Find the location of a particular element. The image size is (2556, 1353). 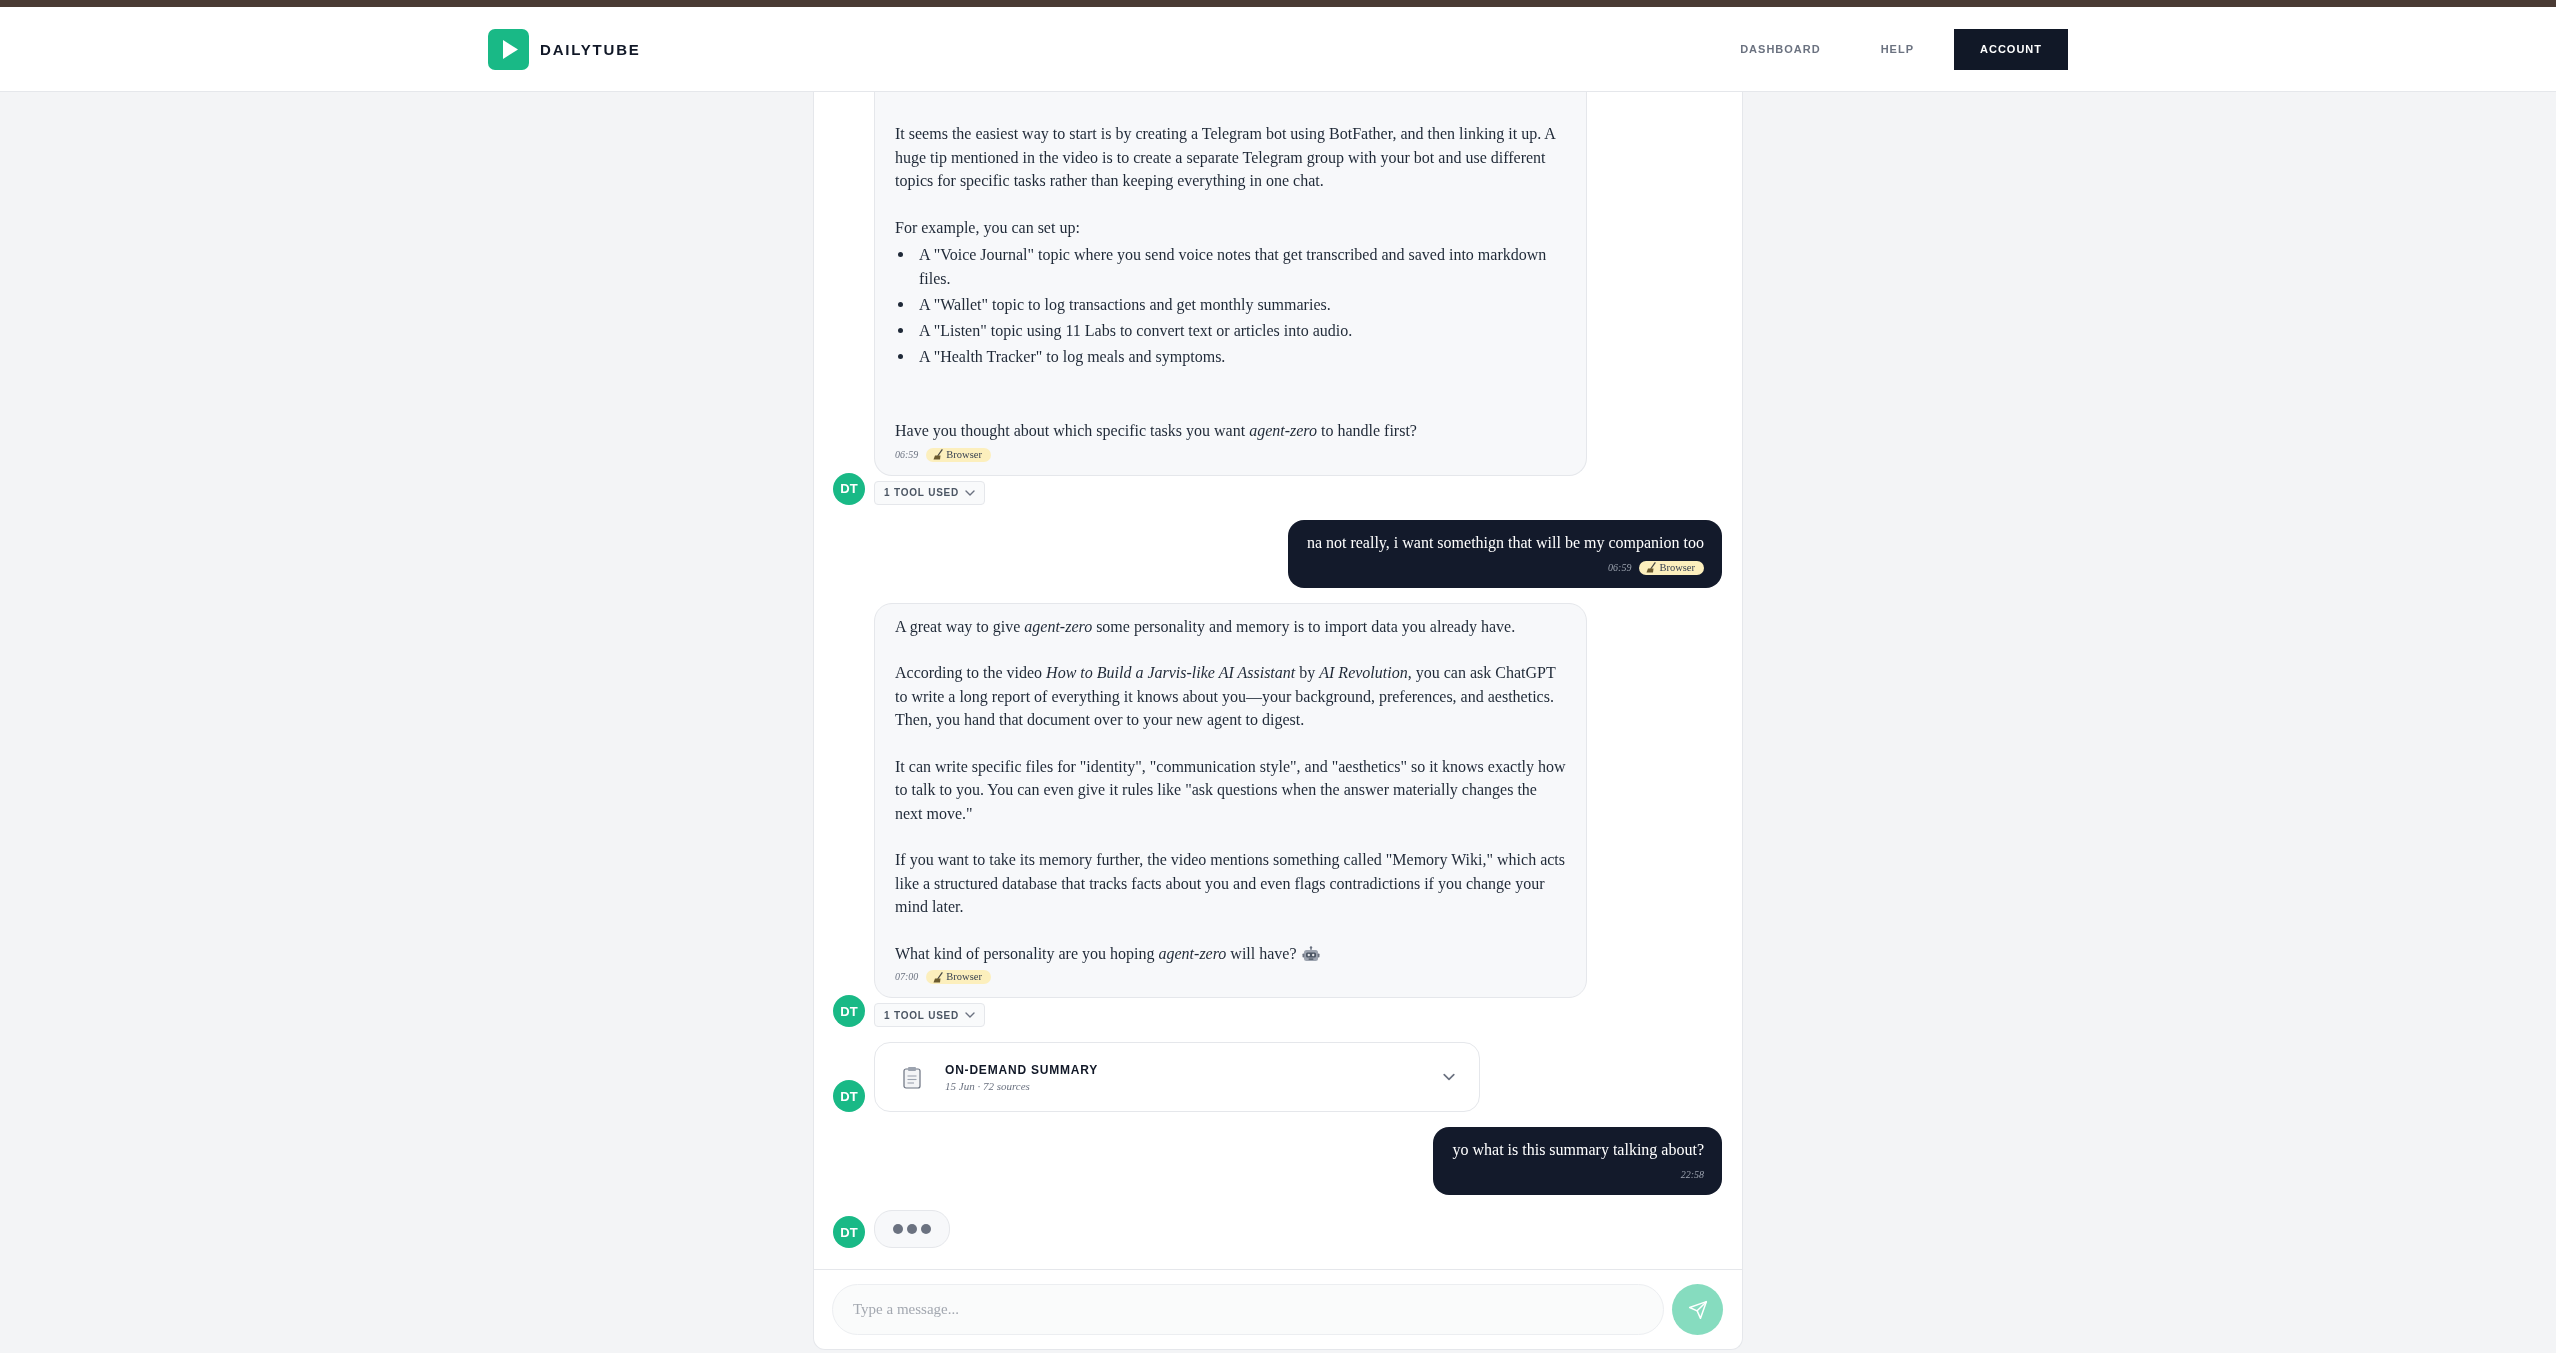

nav-link: HELP is located at coordinates (1897, 49).